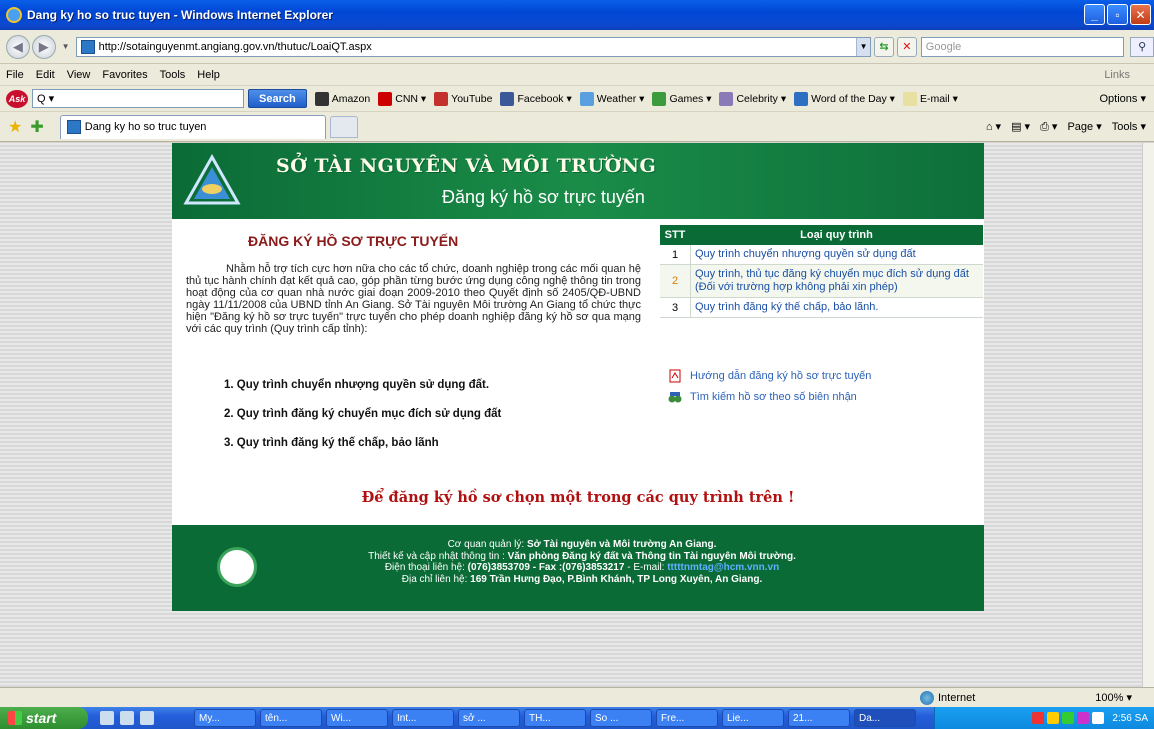 The width and height of the screenshot is (1154, 729). What do you see at coordinates (277, 98) in the screenshot?
I see `ask-search-button: Search` at bounding box center [277, 98].